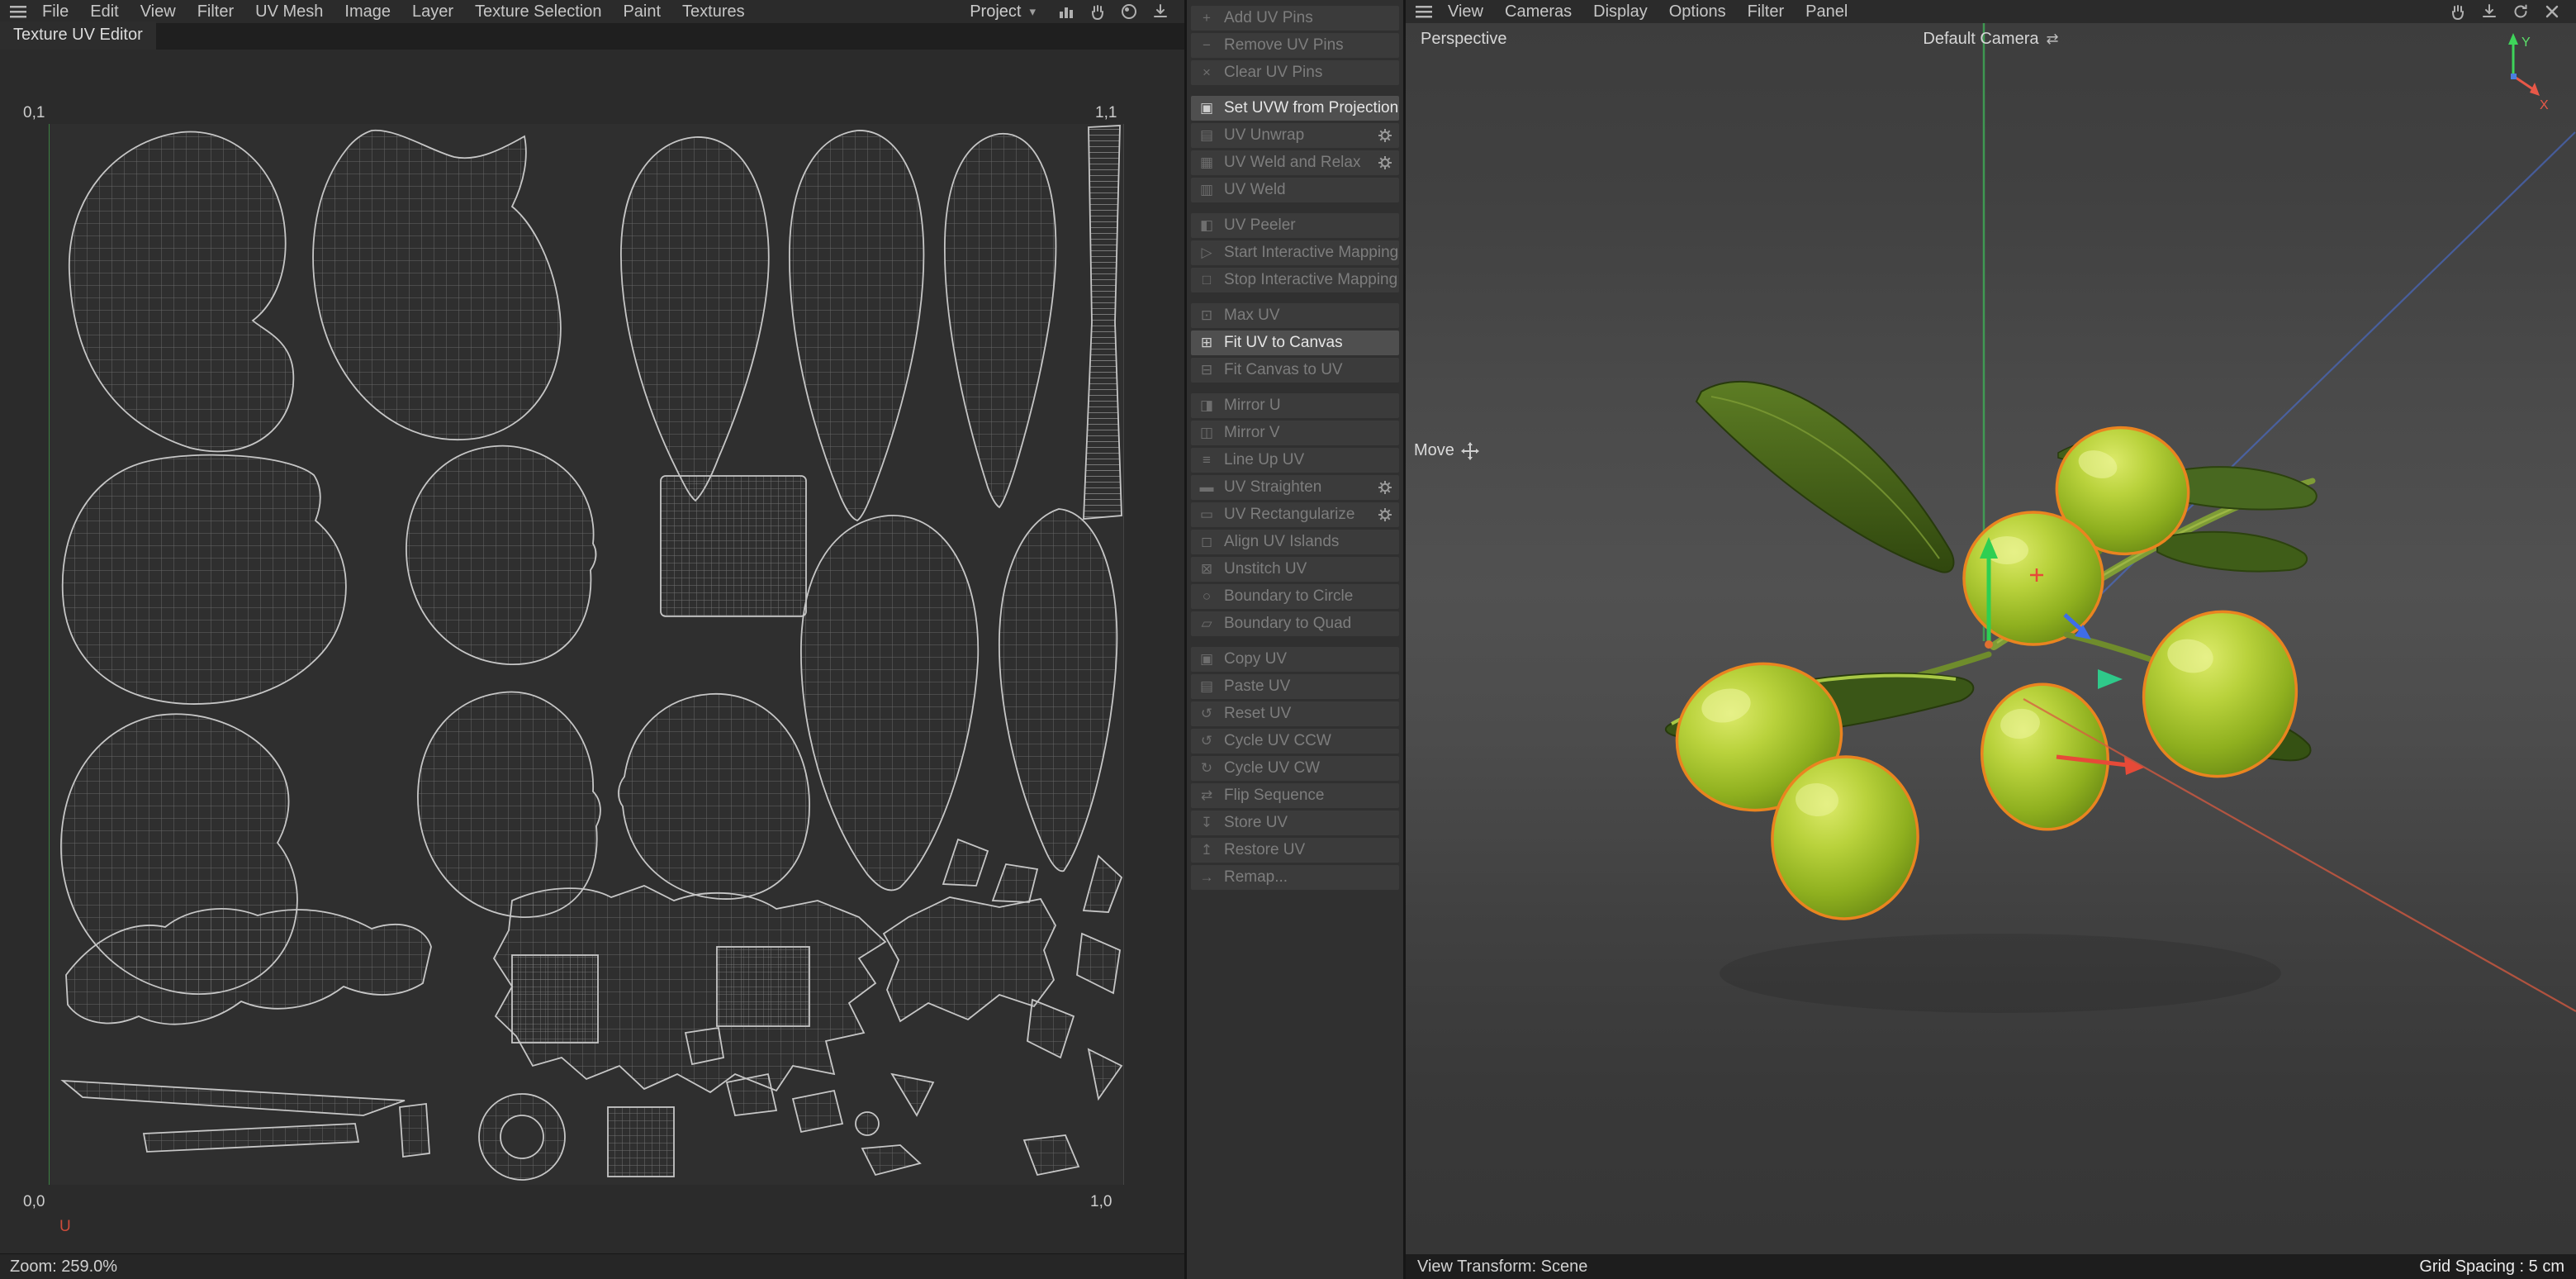 The width and height of the screenshot is (2576, 1279). What do you see at coordinates (1207, 280) in the screenshot?
I see `stop-mapping-icon: □` at bounding box center [1207, 280].